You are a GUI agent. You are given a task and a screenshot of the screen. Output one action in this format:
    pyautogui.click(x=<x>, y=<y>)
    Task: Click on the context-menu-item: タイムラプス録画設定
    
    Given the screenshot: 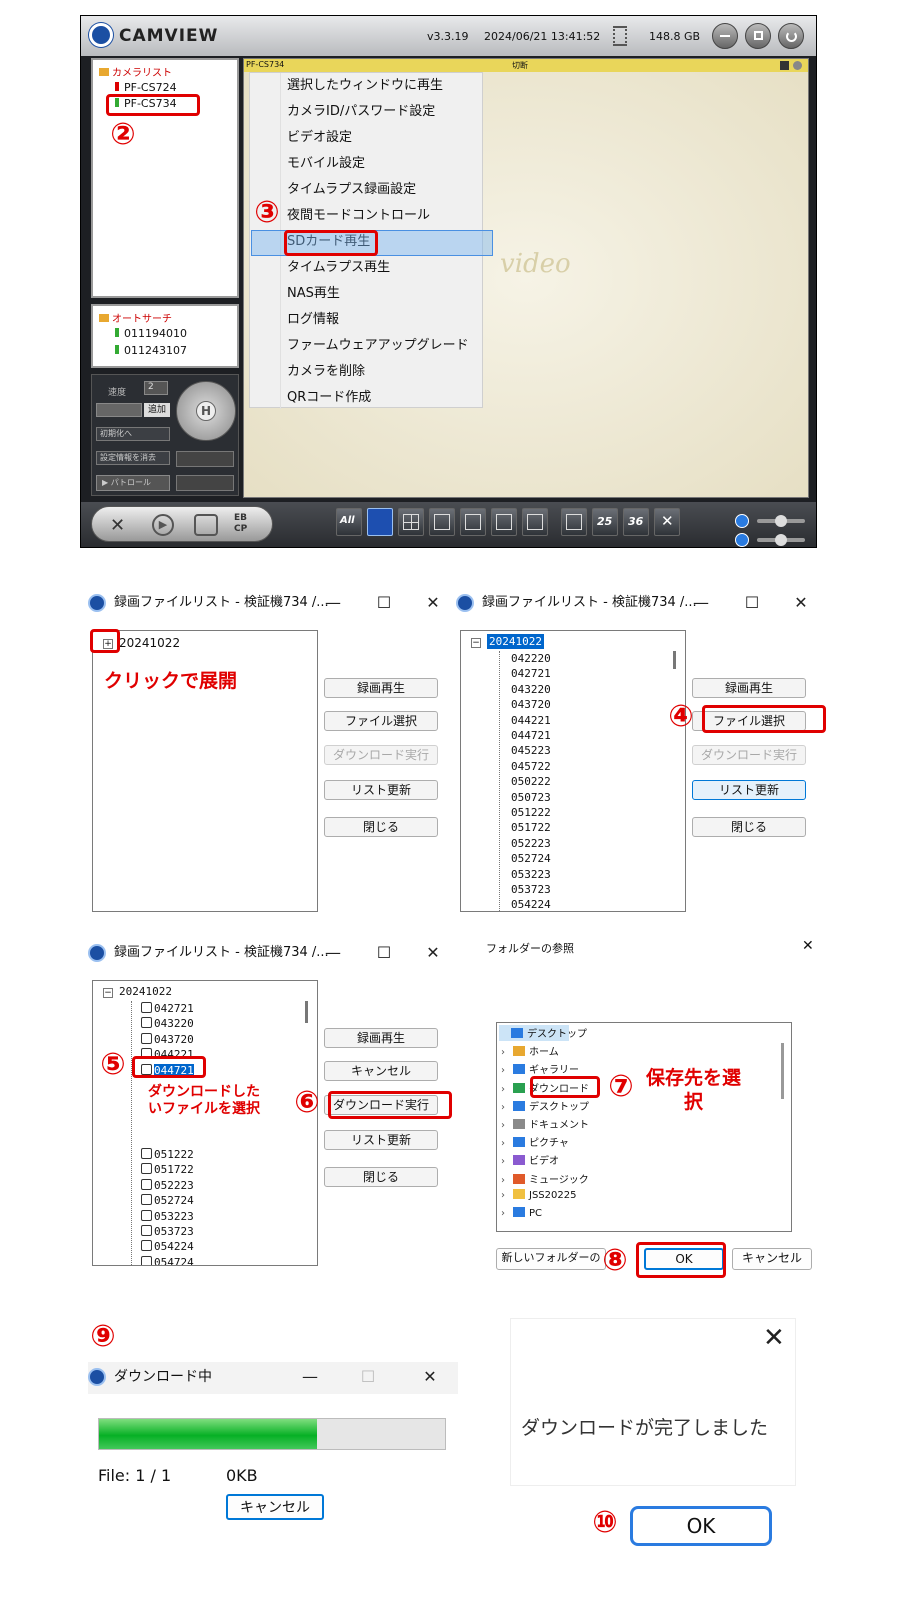 What is the action you would take?
    pyautogui.click(x=365, y=190)
    